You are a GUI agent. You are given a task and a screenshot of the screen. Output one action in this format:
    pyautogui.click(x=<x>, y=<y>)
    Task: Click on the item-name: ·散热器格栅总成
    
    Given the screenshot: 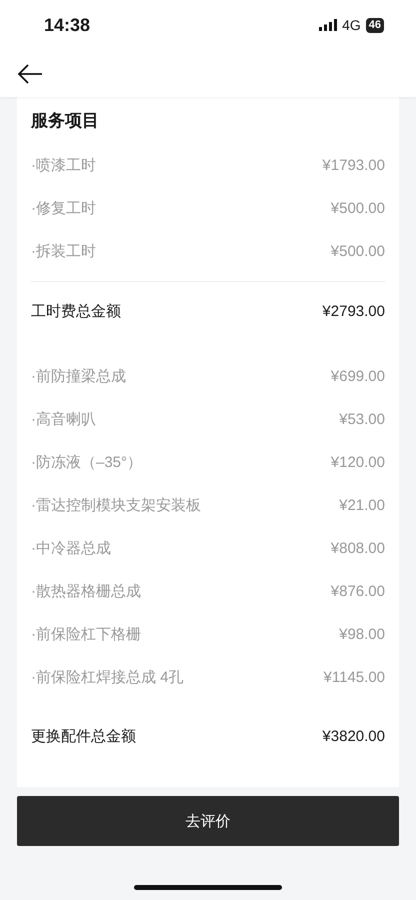 What is the action you would take?
    pyautogui.click(x=86, y=591)
    